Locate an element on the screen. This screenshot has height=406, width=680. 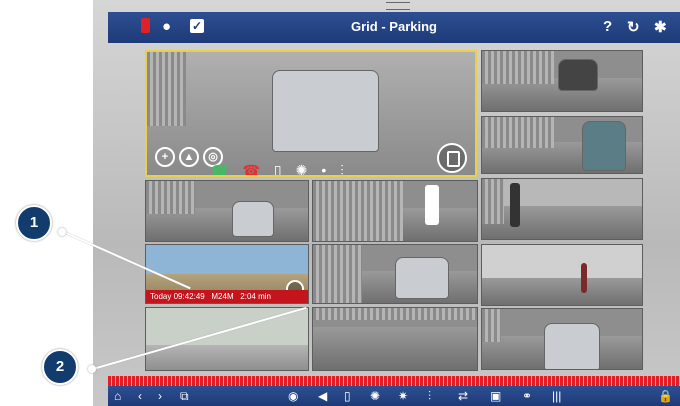
scooter-rider-image is located at coordinates (432, 205).